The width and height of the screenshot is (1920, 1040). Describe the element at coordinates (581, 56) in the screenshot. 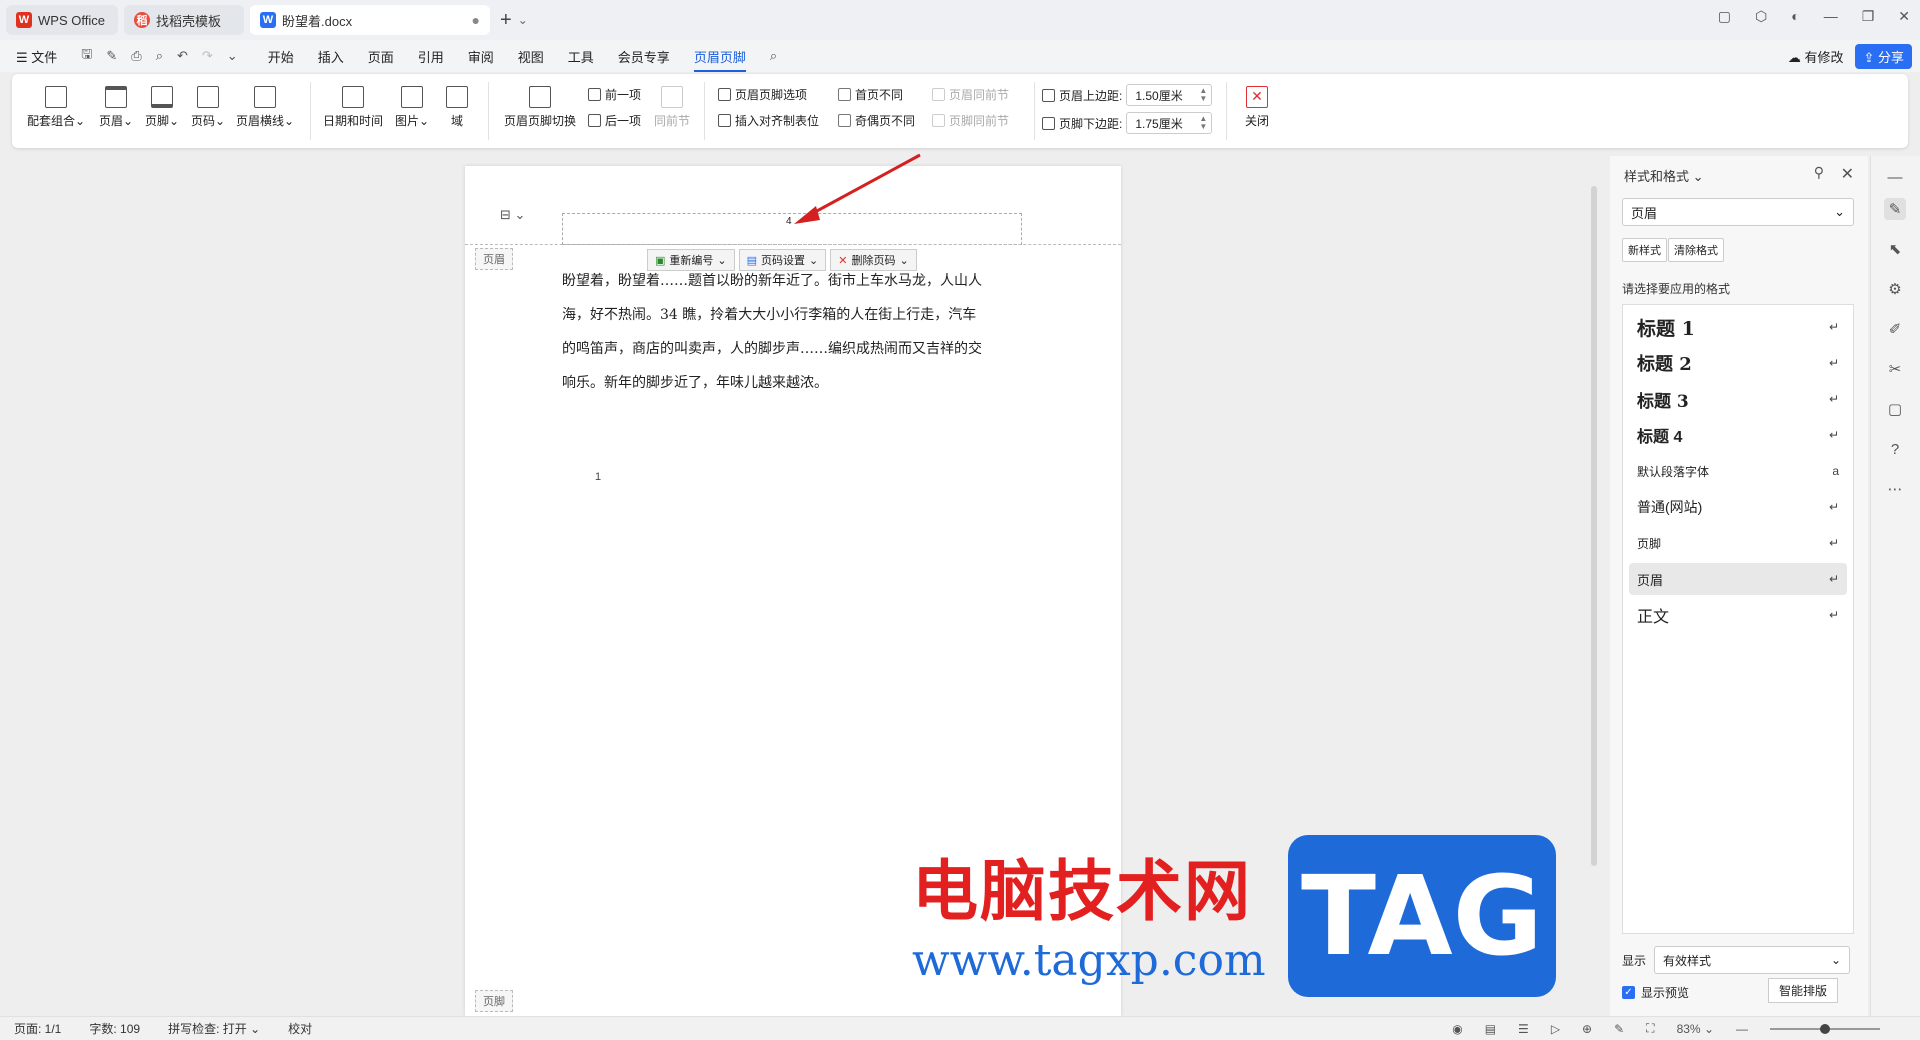

I see `menu-tools: 工具` at that location.